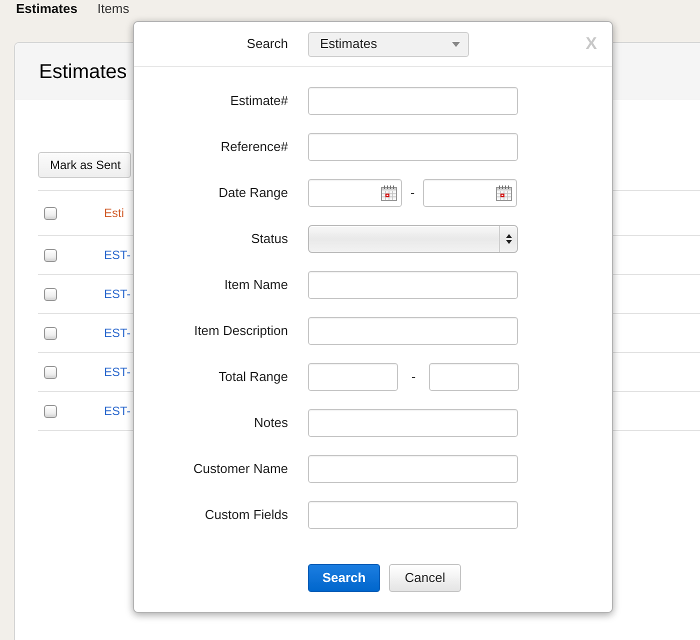  I want to click on mark-sent-button: Mark as Sent, so click(84, 165).